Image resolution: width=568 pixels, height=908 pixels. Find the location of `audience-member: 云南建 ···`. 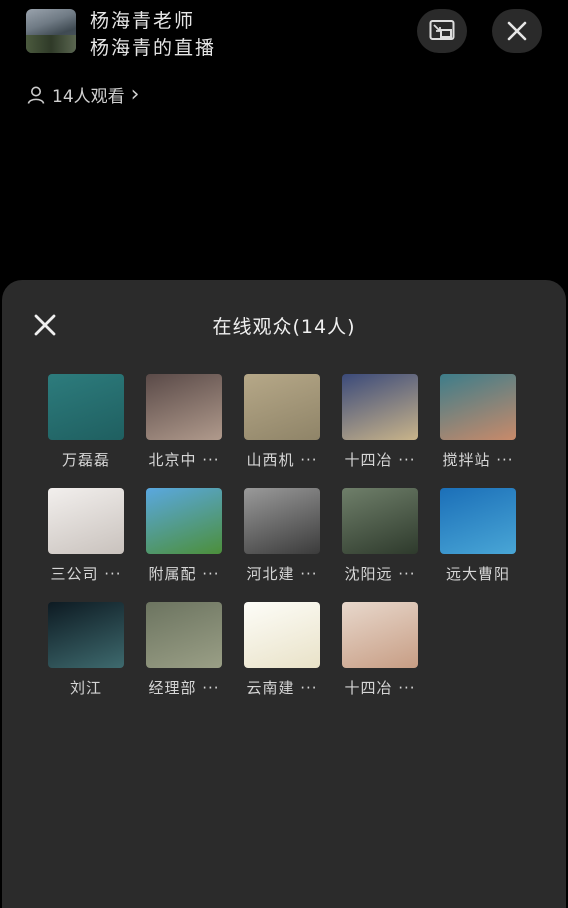

audience-member: 云南建 ··· is located at coordinates (282, 650).